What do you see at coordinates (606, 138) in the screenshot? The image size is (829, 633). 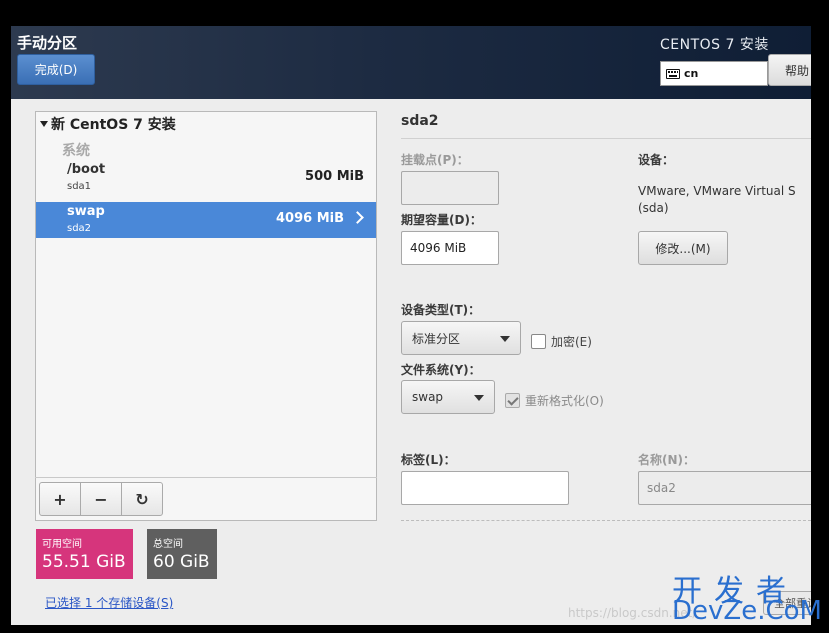 I see `divider` at bounding box center [606, 138].